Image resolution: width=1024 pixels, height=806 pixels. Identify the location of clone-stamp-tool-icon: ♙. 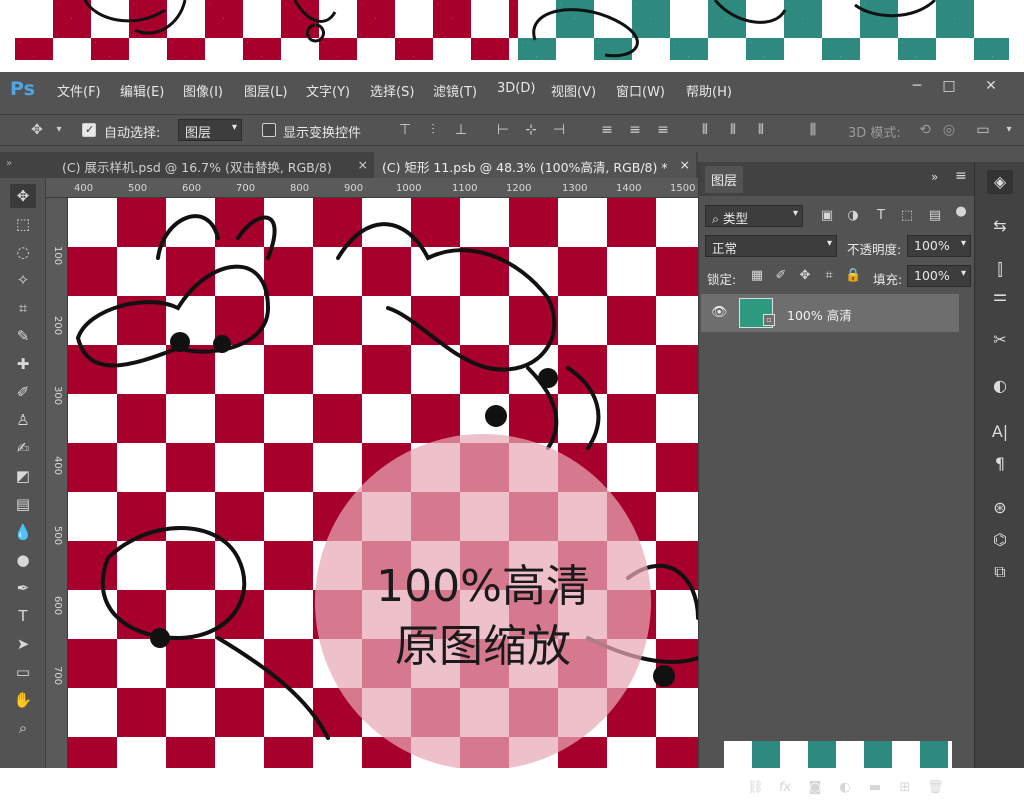
(23, 420).